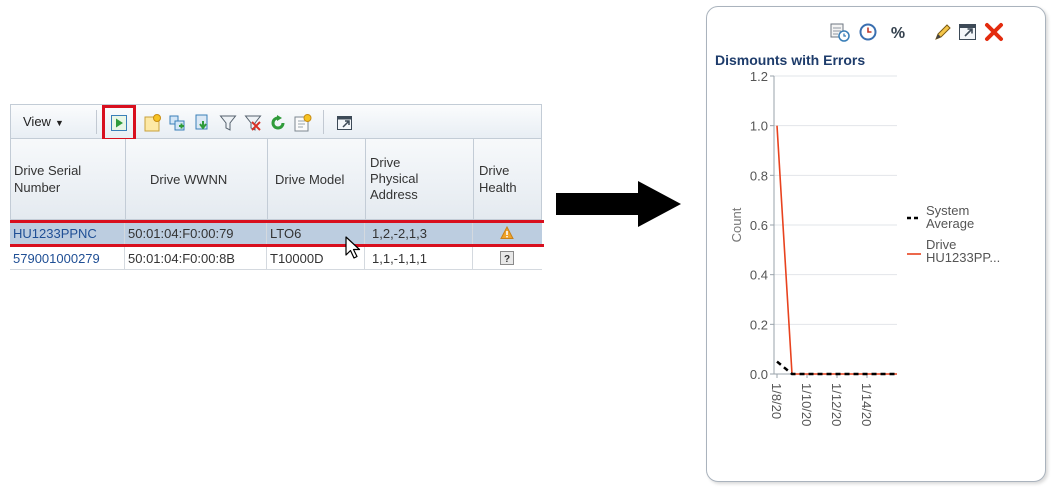 This screenshot has width=1056, height=489. Describe the element at coordinates (310, 179) in the screenshot. I see `header-text: Drive Model` at that location.